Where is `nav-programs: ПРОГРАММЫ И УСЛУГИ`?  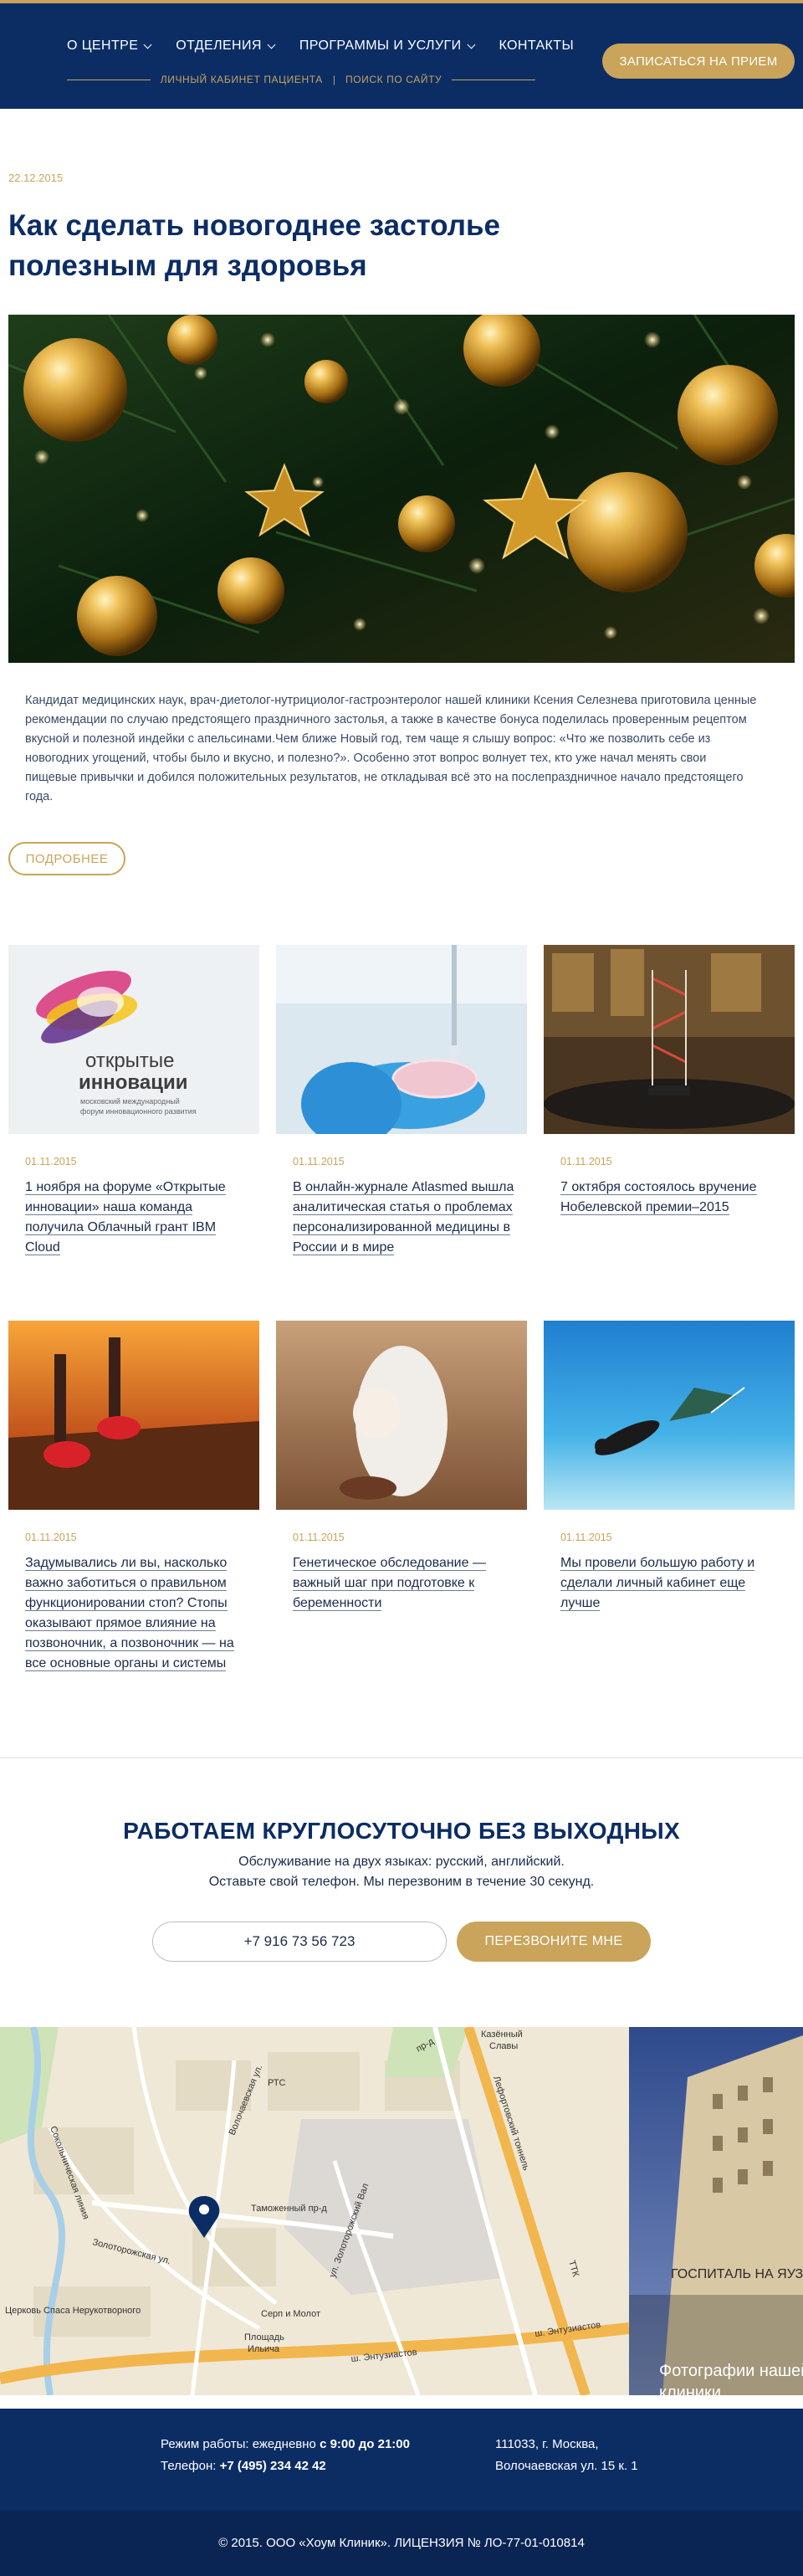
nav-programs: ПРОГРАММЫ И УСЛУГИ is located at coordinates (387, 46).